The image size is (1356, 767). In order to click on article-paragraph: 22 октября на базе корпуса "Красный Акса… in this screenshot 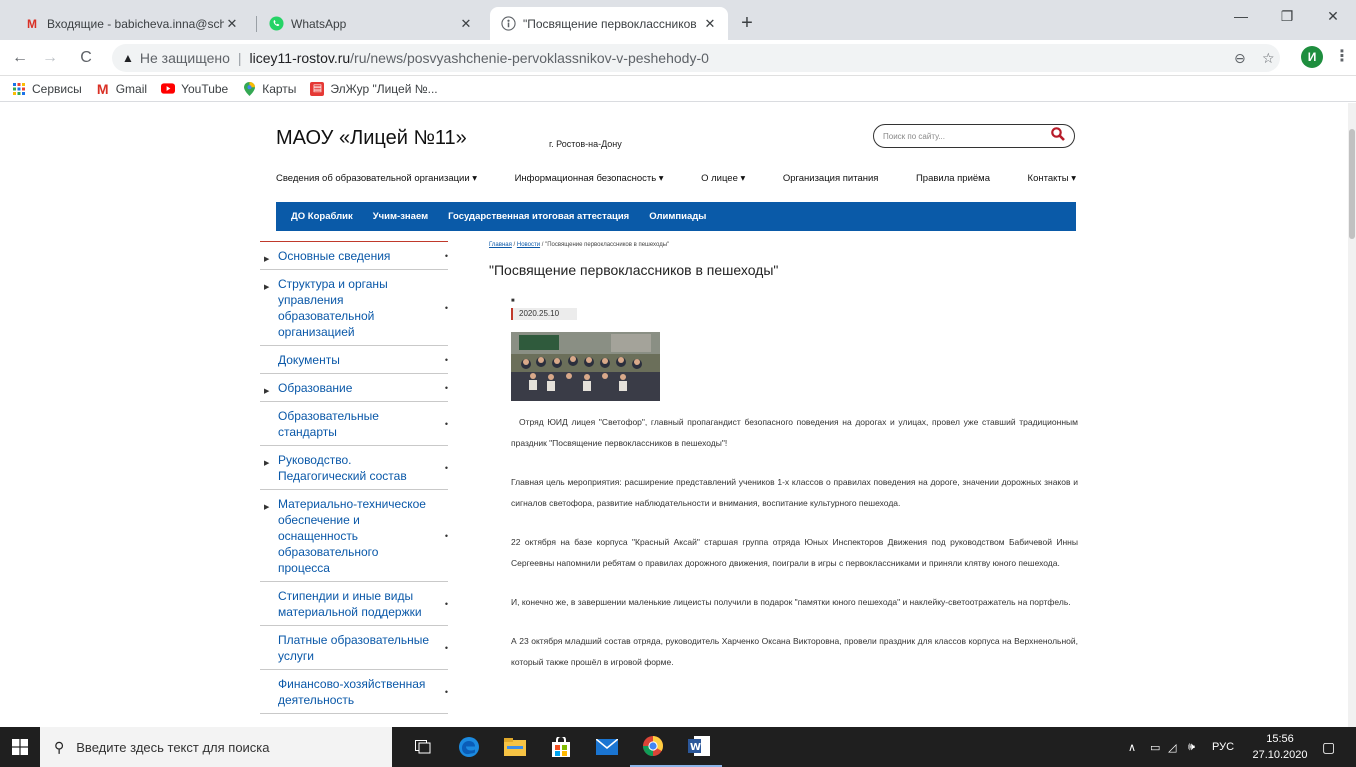, I will do `click(794, 552)`.